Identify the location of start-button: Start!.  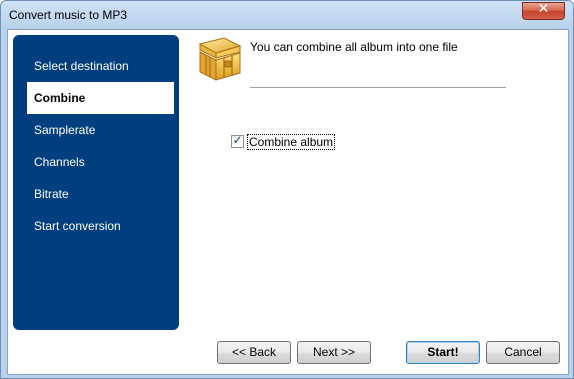
(443, 352).